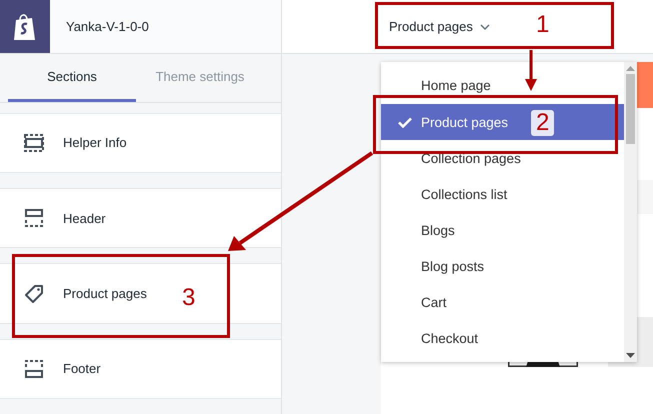 This screenshot has width=653, height=414. Describe the element at coordinates (405, 122) in the screenshot. I see `checkmark-icon` at that location.